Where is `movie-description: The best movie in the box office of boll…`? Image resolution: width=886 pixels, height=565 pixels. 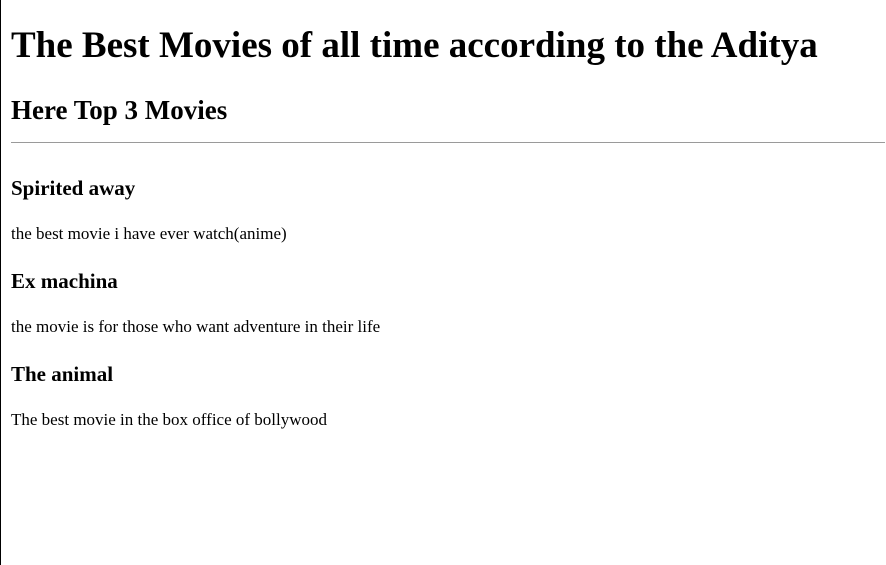 movie-description: The best movie in the box office of boll… is located at coordinates (169, 419).